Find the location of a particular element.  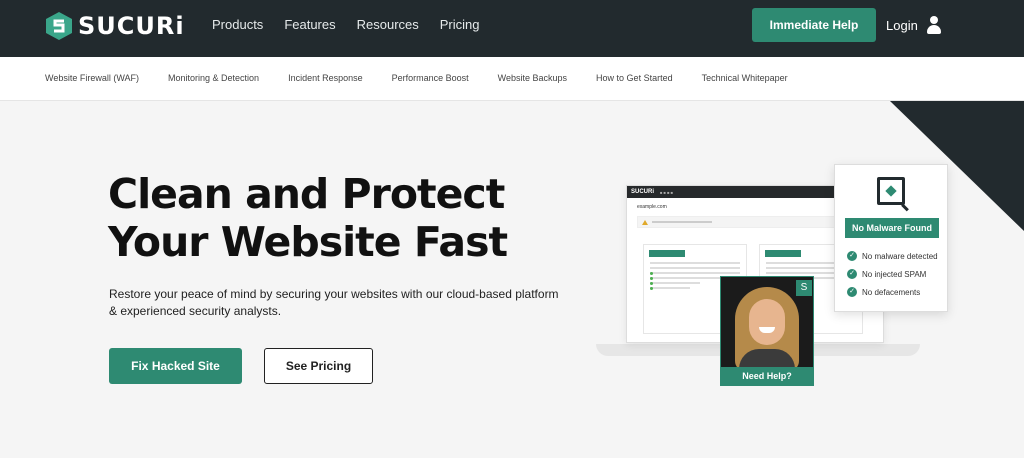

subnav-incident-response: Incident Response is located at coordinates (325, 78).